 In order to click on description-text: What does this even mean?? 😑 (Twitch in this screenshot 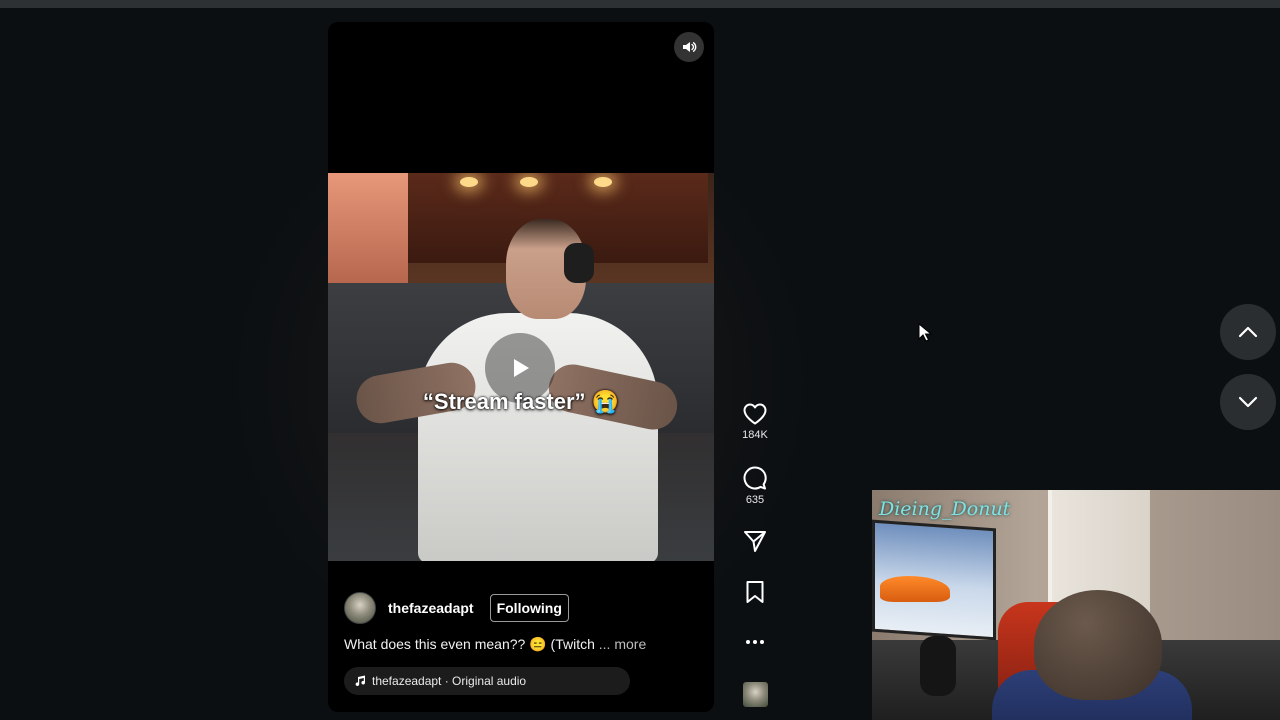, I will do `click(469, 644)`.